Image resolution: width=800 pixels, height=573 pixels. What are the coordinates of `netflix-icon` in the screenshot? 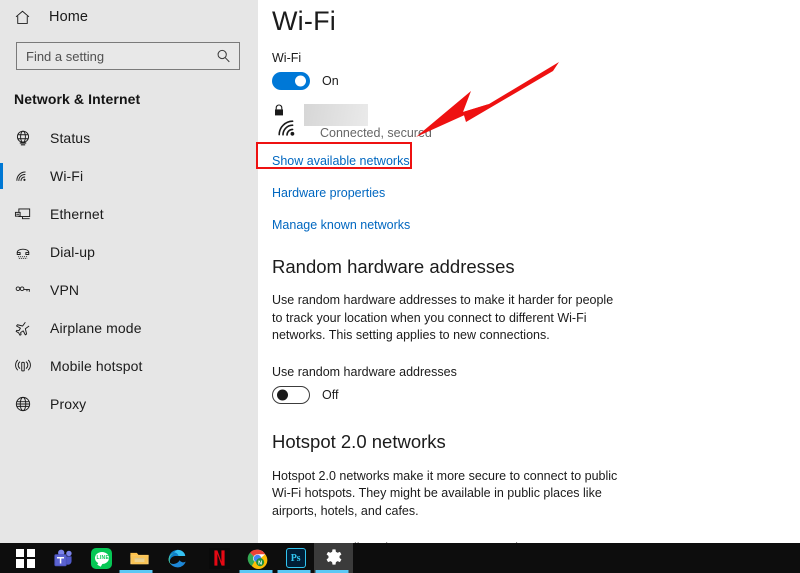 It's located at (219, 558).